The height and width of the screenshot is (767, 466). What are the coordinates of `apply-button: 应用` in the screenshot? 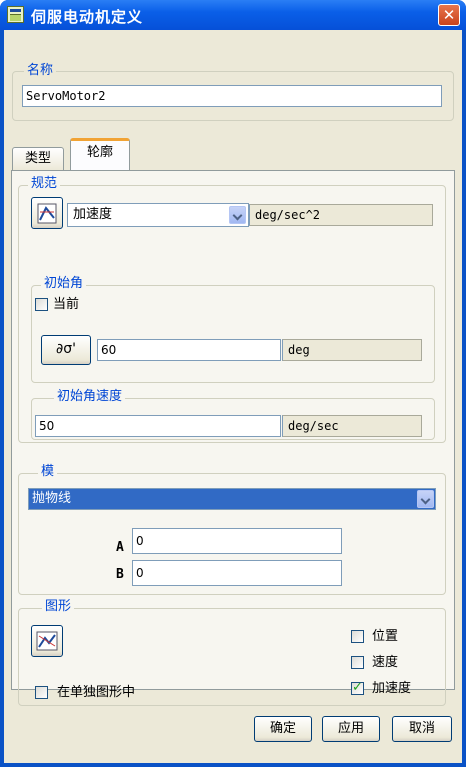 It's located at (351, 729).